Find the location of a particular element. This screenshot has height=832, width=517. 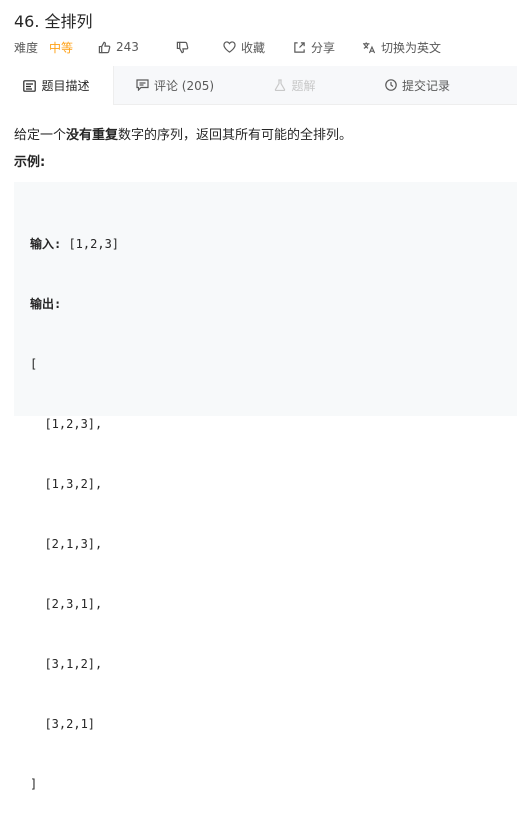

difficulty-label: 难度 is located at coordinates (26, 47).